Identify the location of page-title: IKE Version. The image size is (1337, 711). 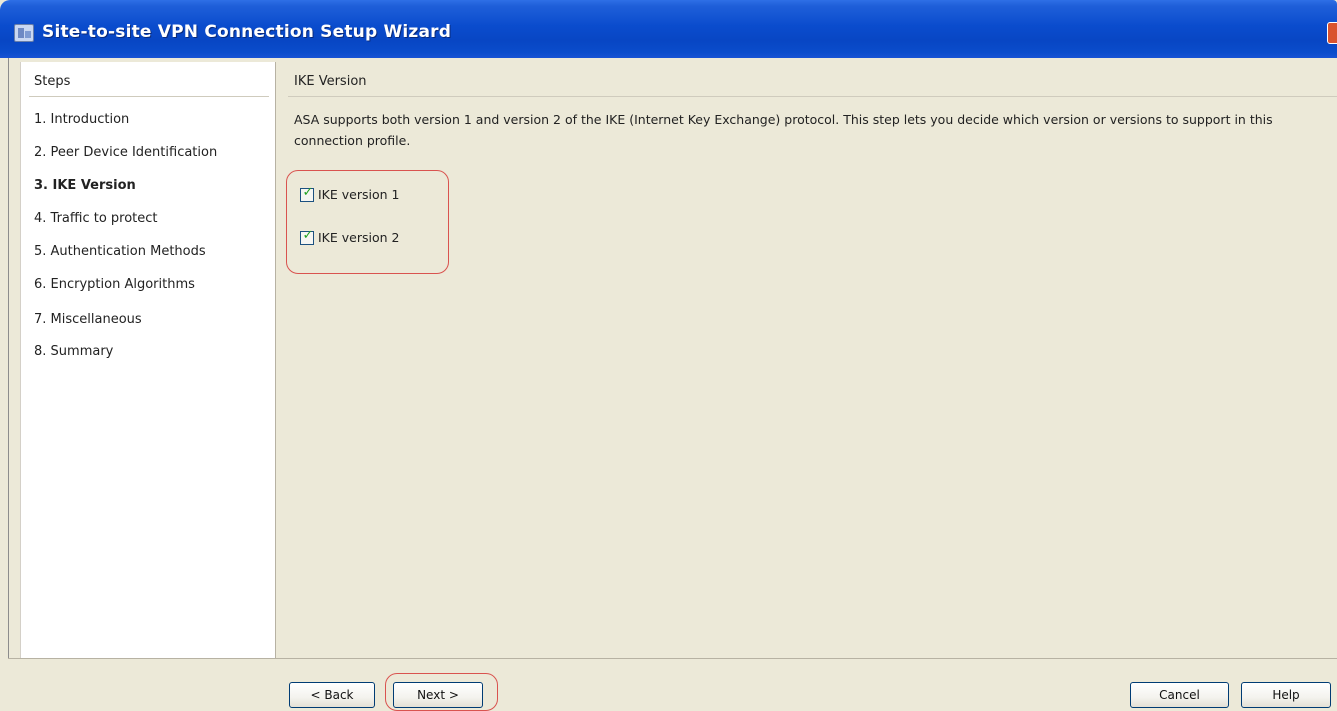
(330, 81).